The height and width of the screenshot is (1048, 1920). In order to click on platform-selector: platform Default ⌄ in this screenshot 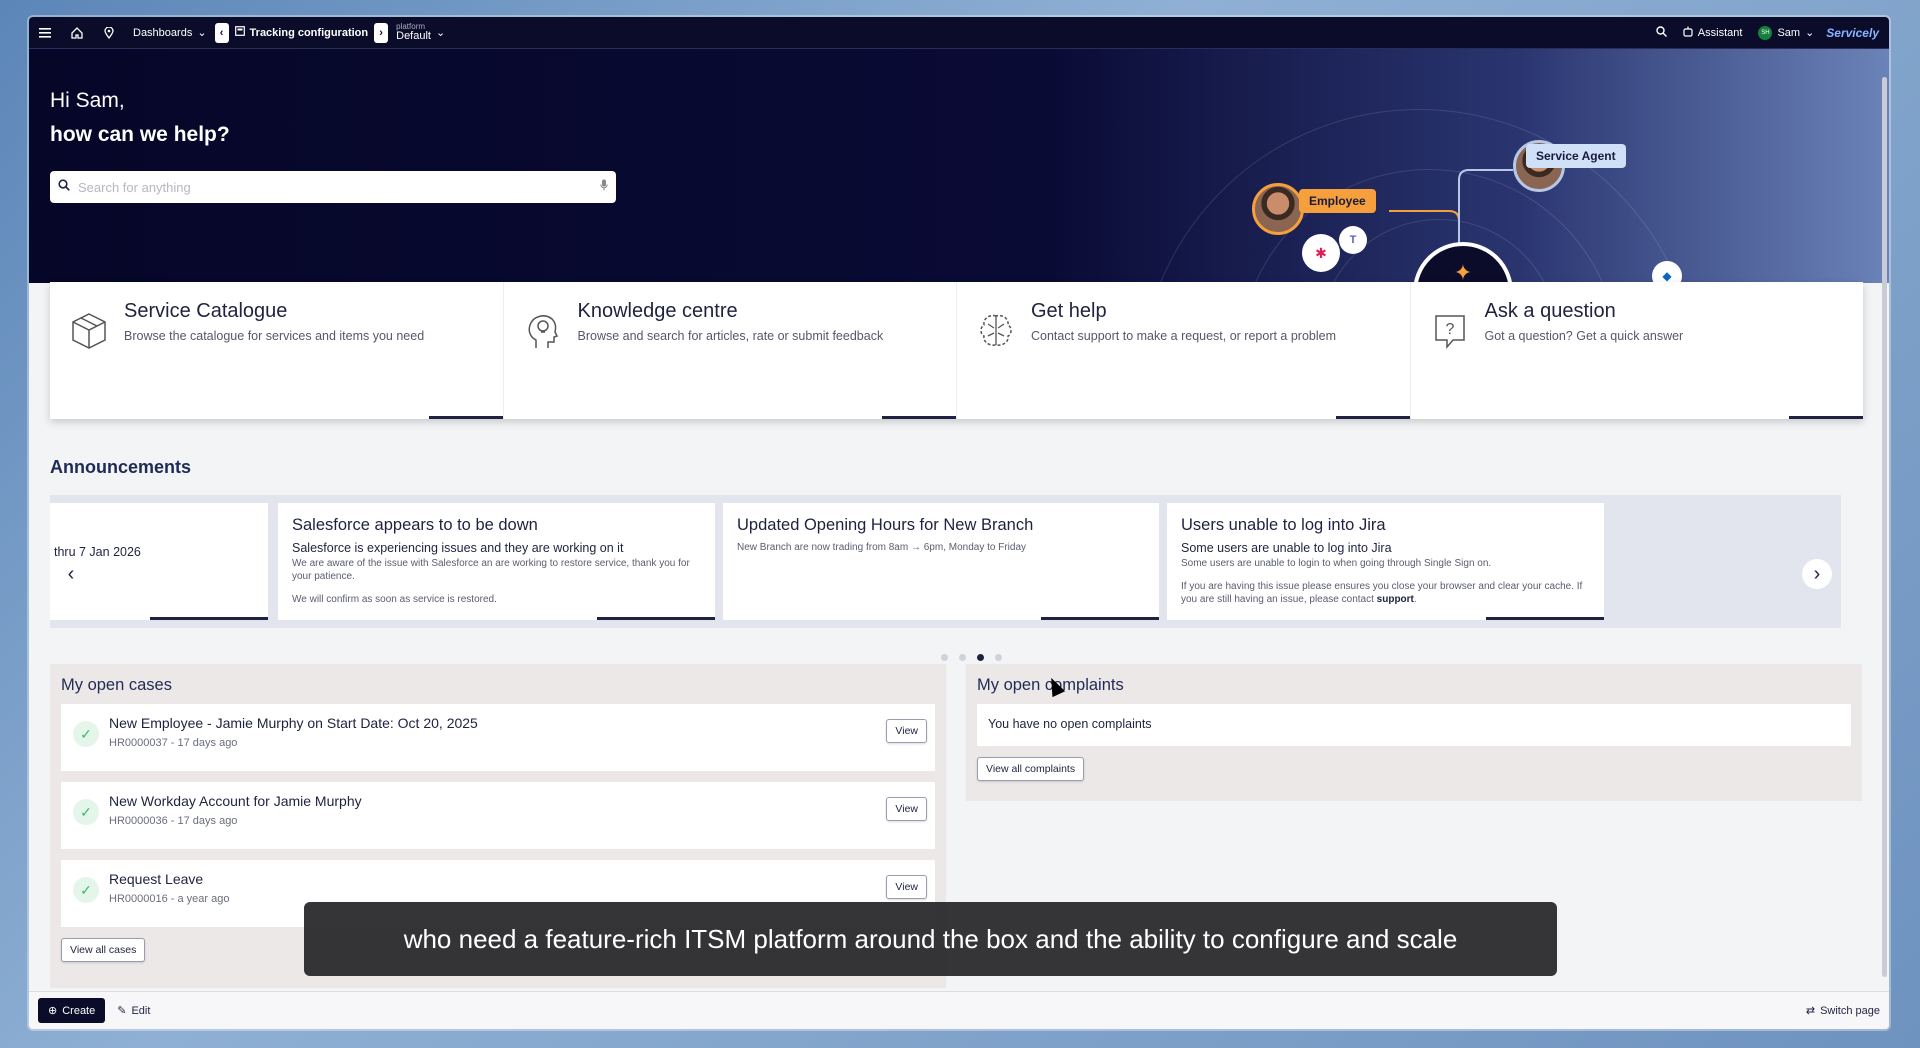, I will do `click(420, 32)`.